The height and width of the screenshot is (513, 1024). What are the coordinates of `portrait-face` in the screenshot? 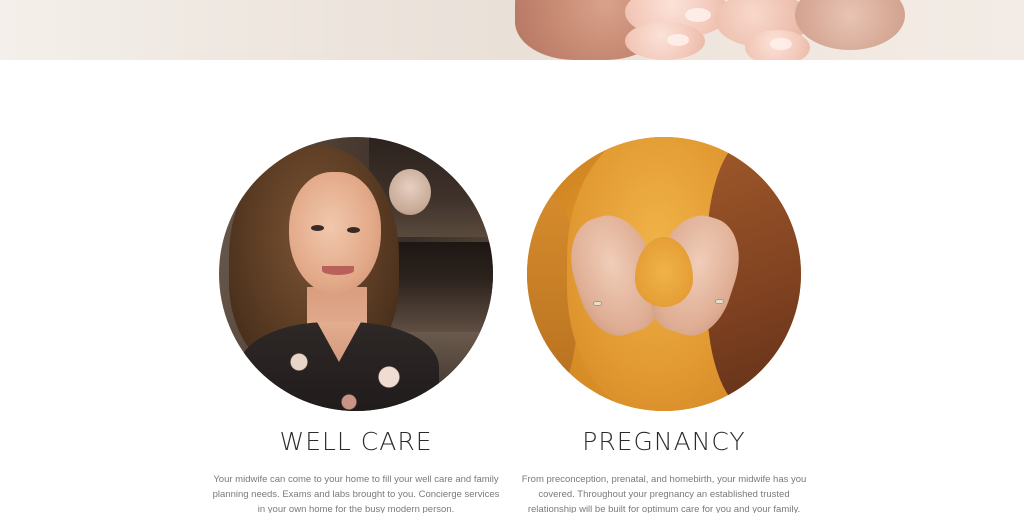 It's located at (335, 233).